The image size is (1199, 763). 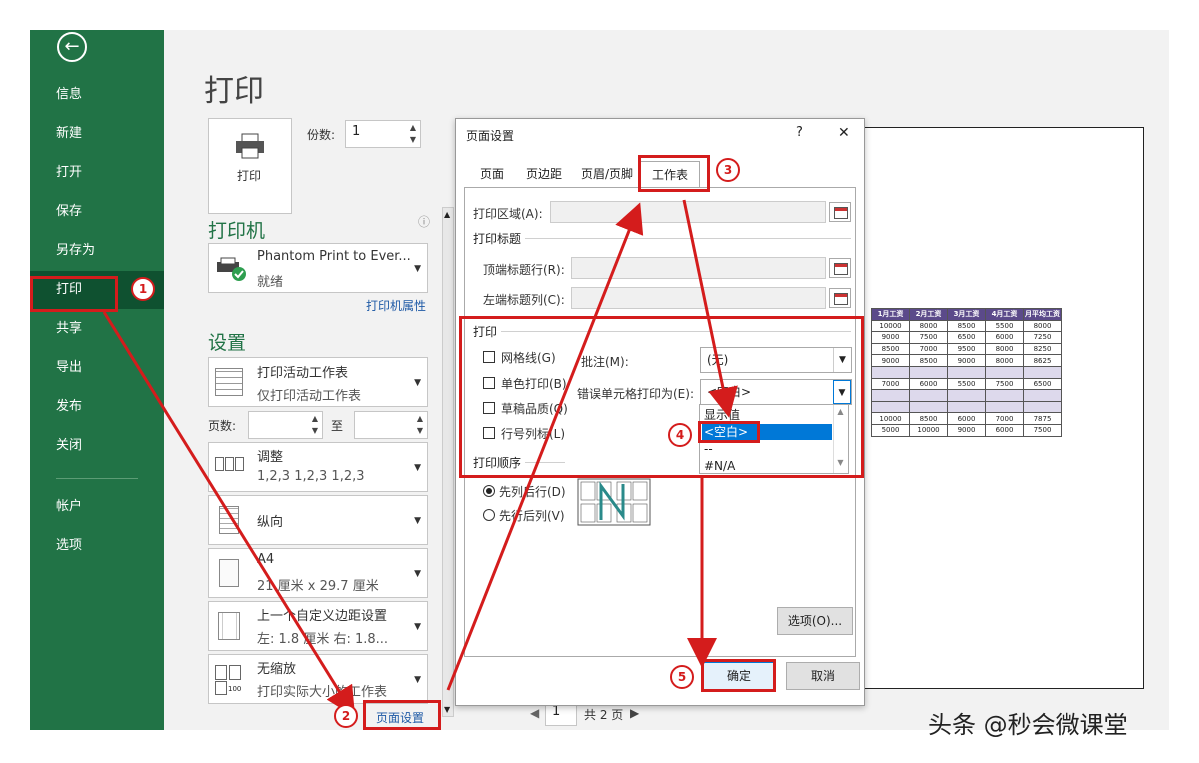 I want to click on scroll-down-icon: ▼, so click(x=447, y=709).